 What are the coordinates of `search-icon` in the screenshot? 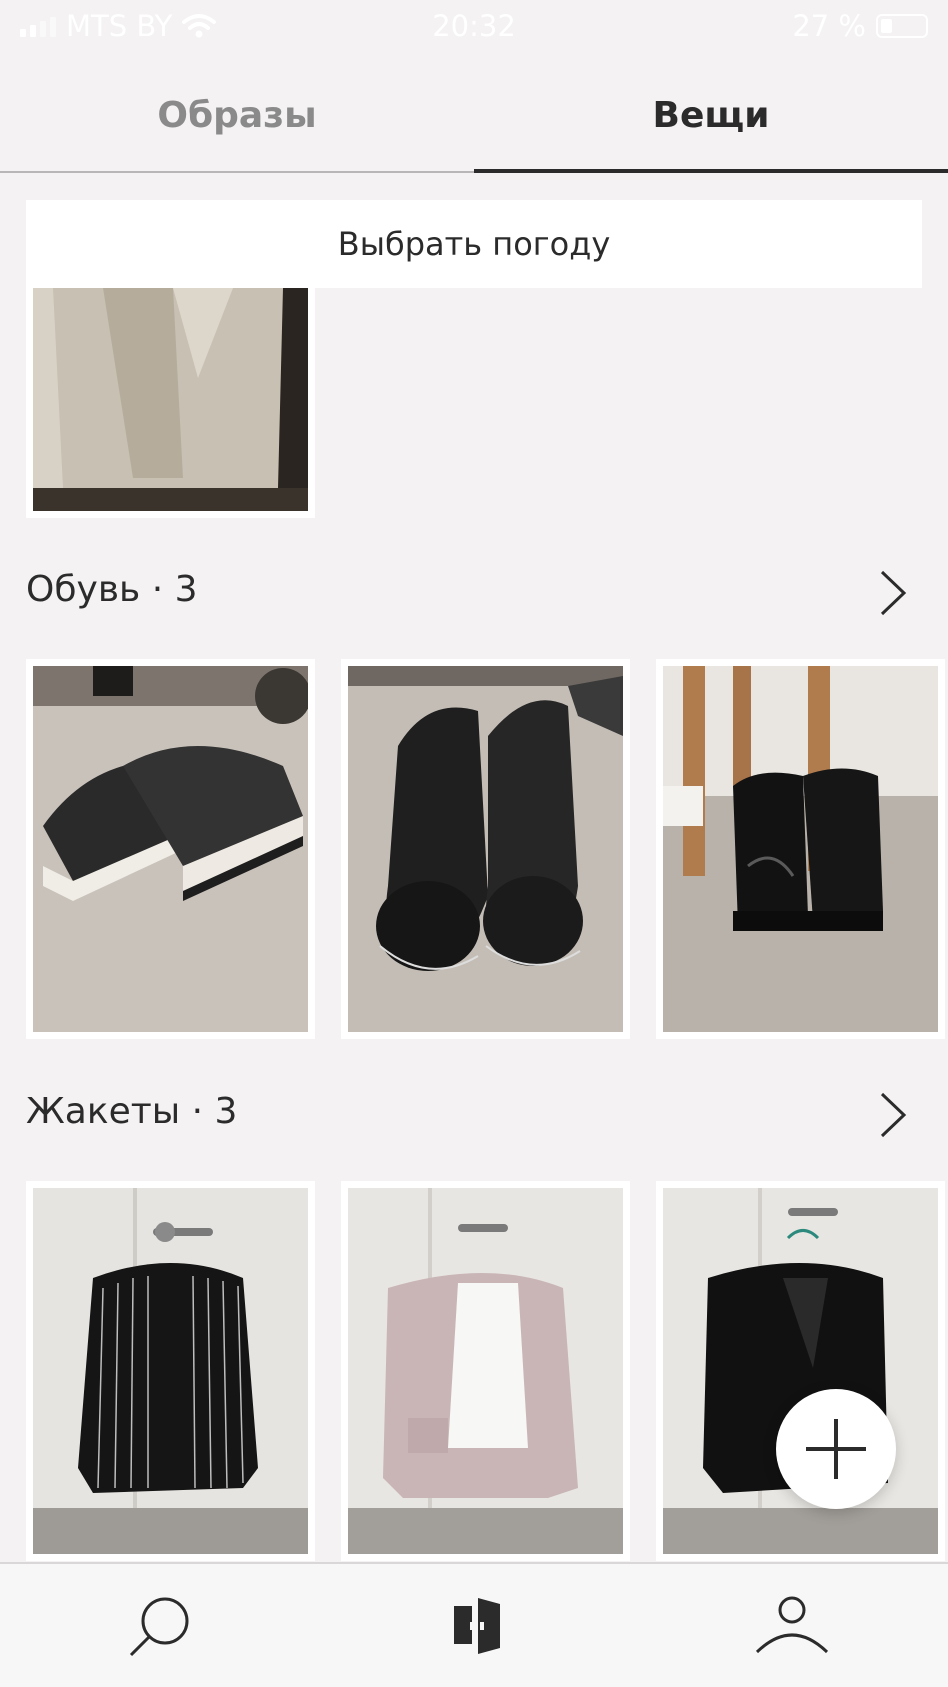 It's located at (159, 1627).